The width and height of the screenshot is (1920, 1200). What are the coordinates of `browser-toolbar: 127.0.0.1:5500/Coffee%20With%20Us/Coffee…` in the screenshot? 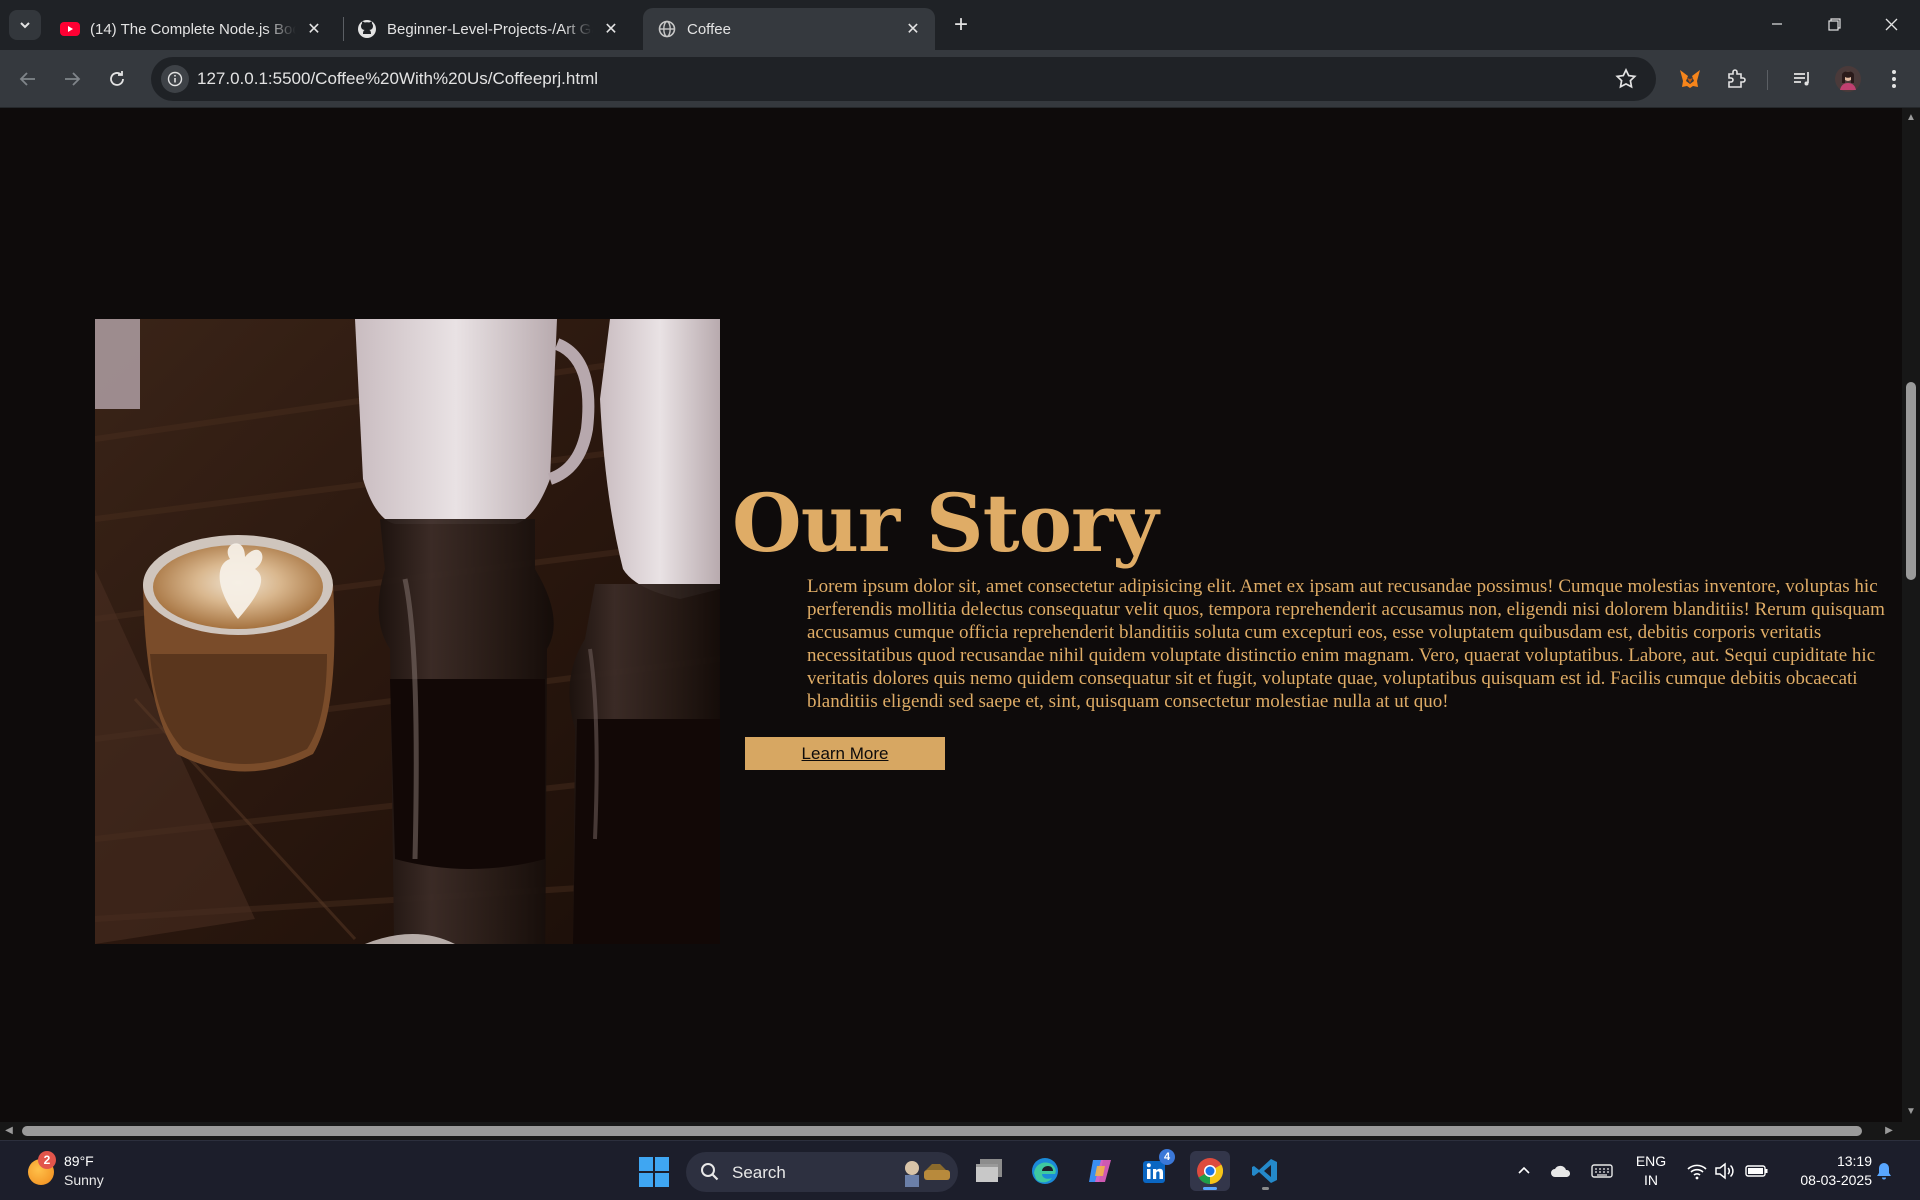 It's located at (960, 79).